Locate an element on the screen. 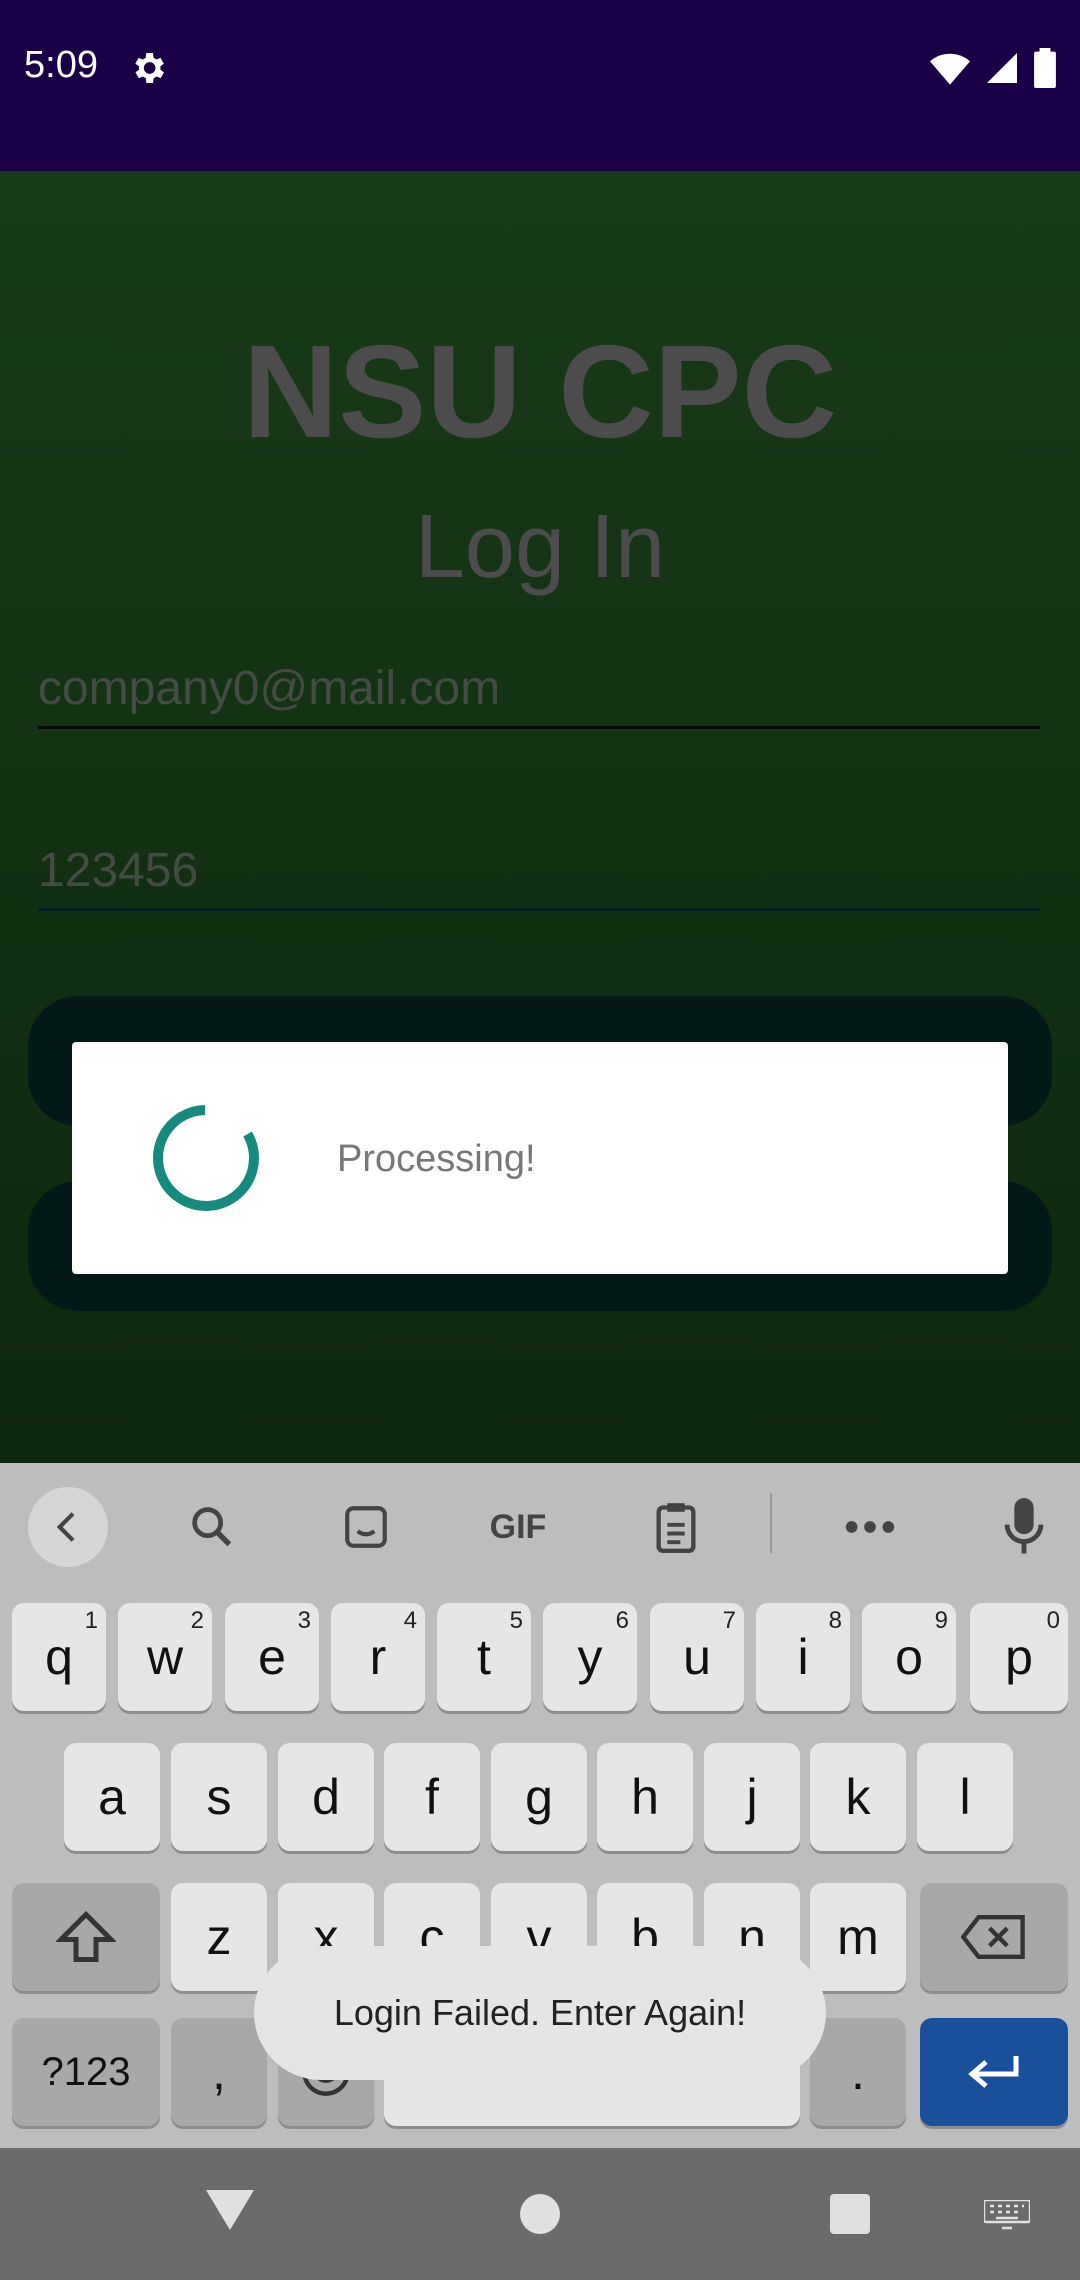 This screenshot has width=1080, height=2280. key-t: t5 is located at coordinates (484, 1657).